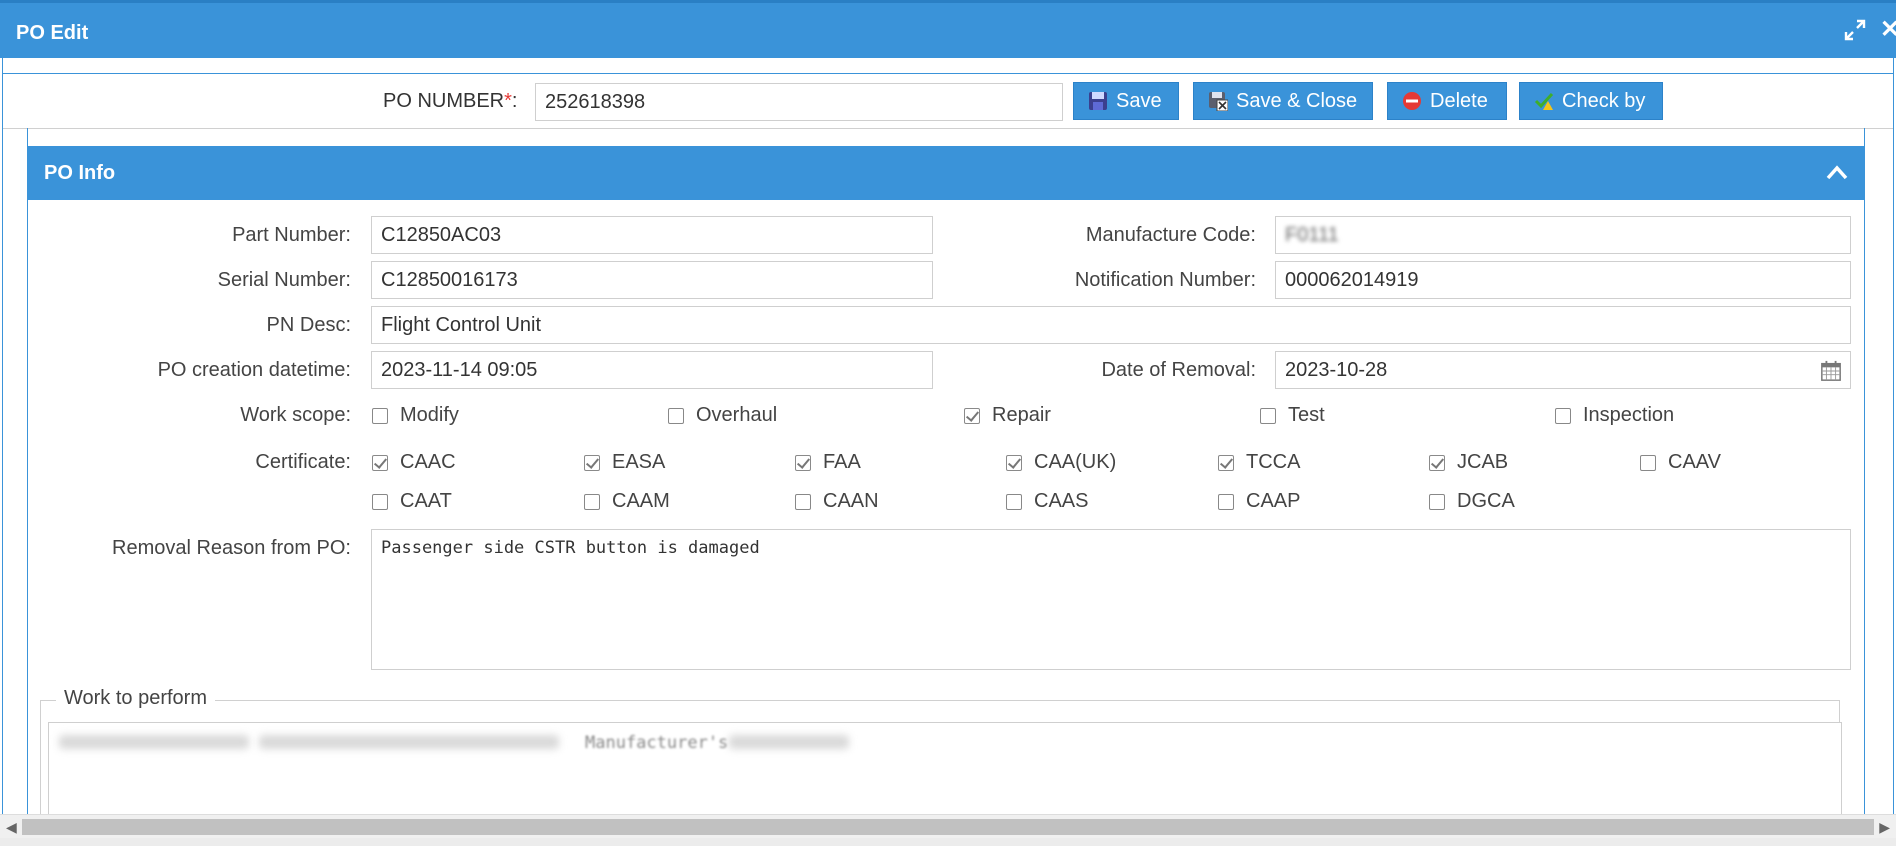 This screenshot has height=846, width=1896. I want to click on check-by-button: Check by, so click(1591, 101).